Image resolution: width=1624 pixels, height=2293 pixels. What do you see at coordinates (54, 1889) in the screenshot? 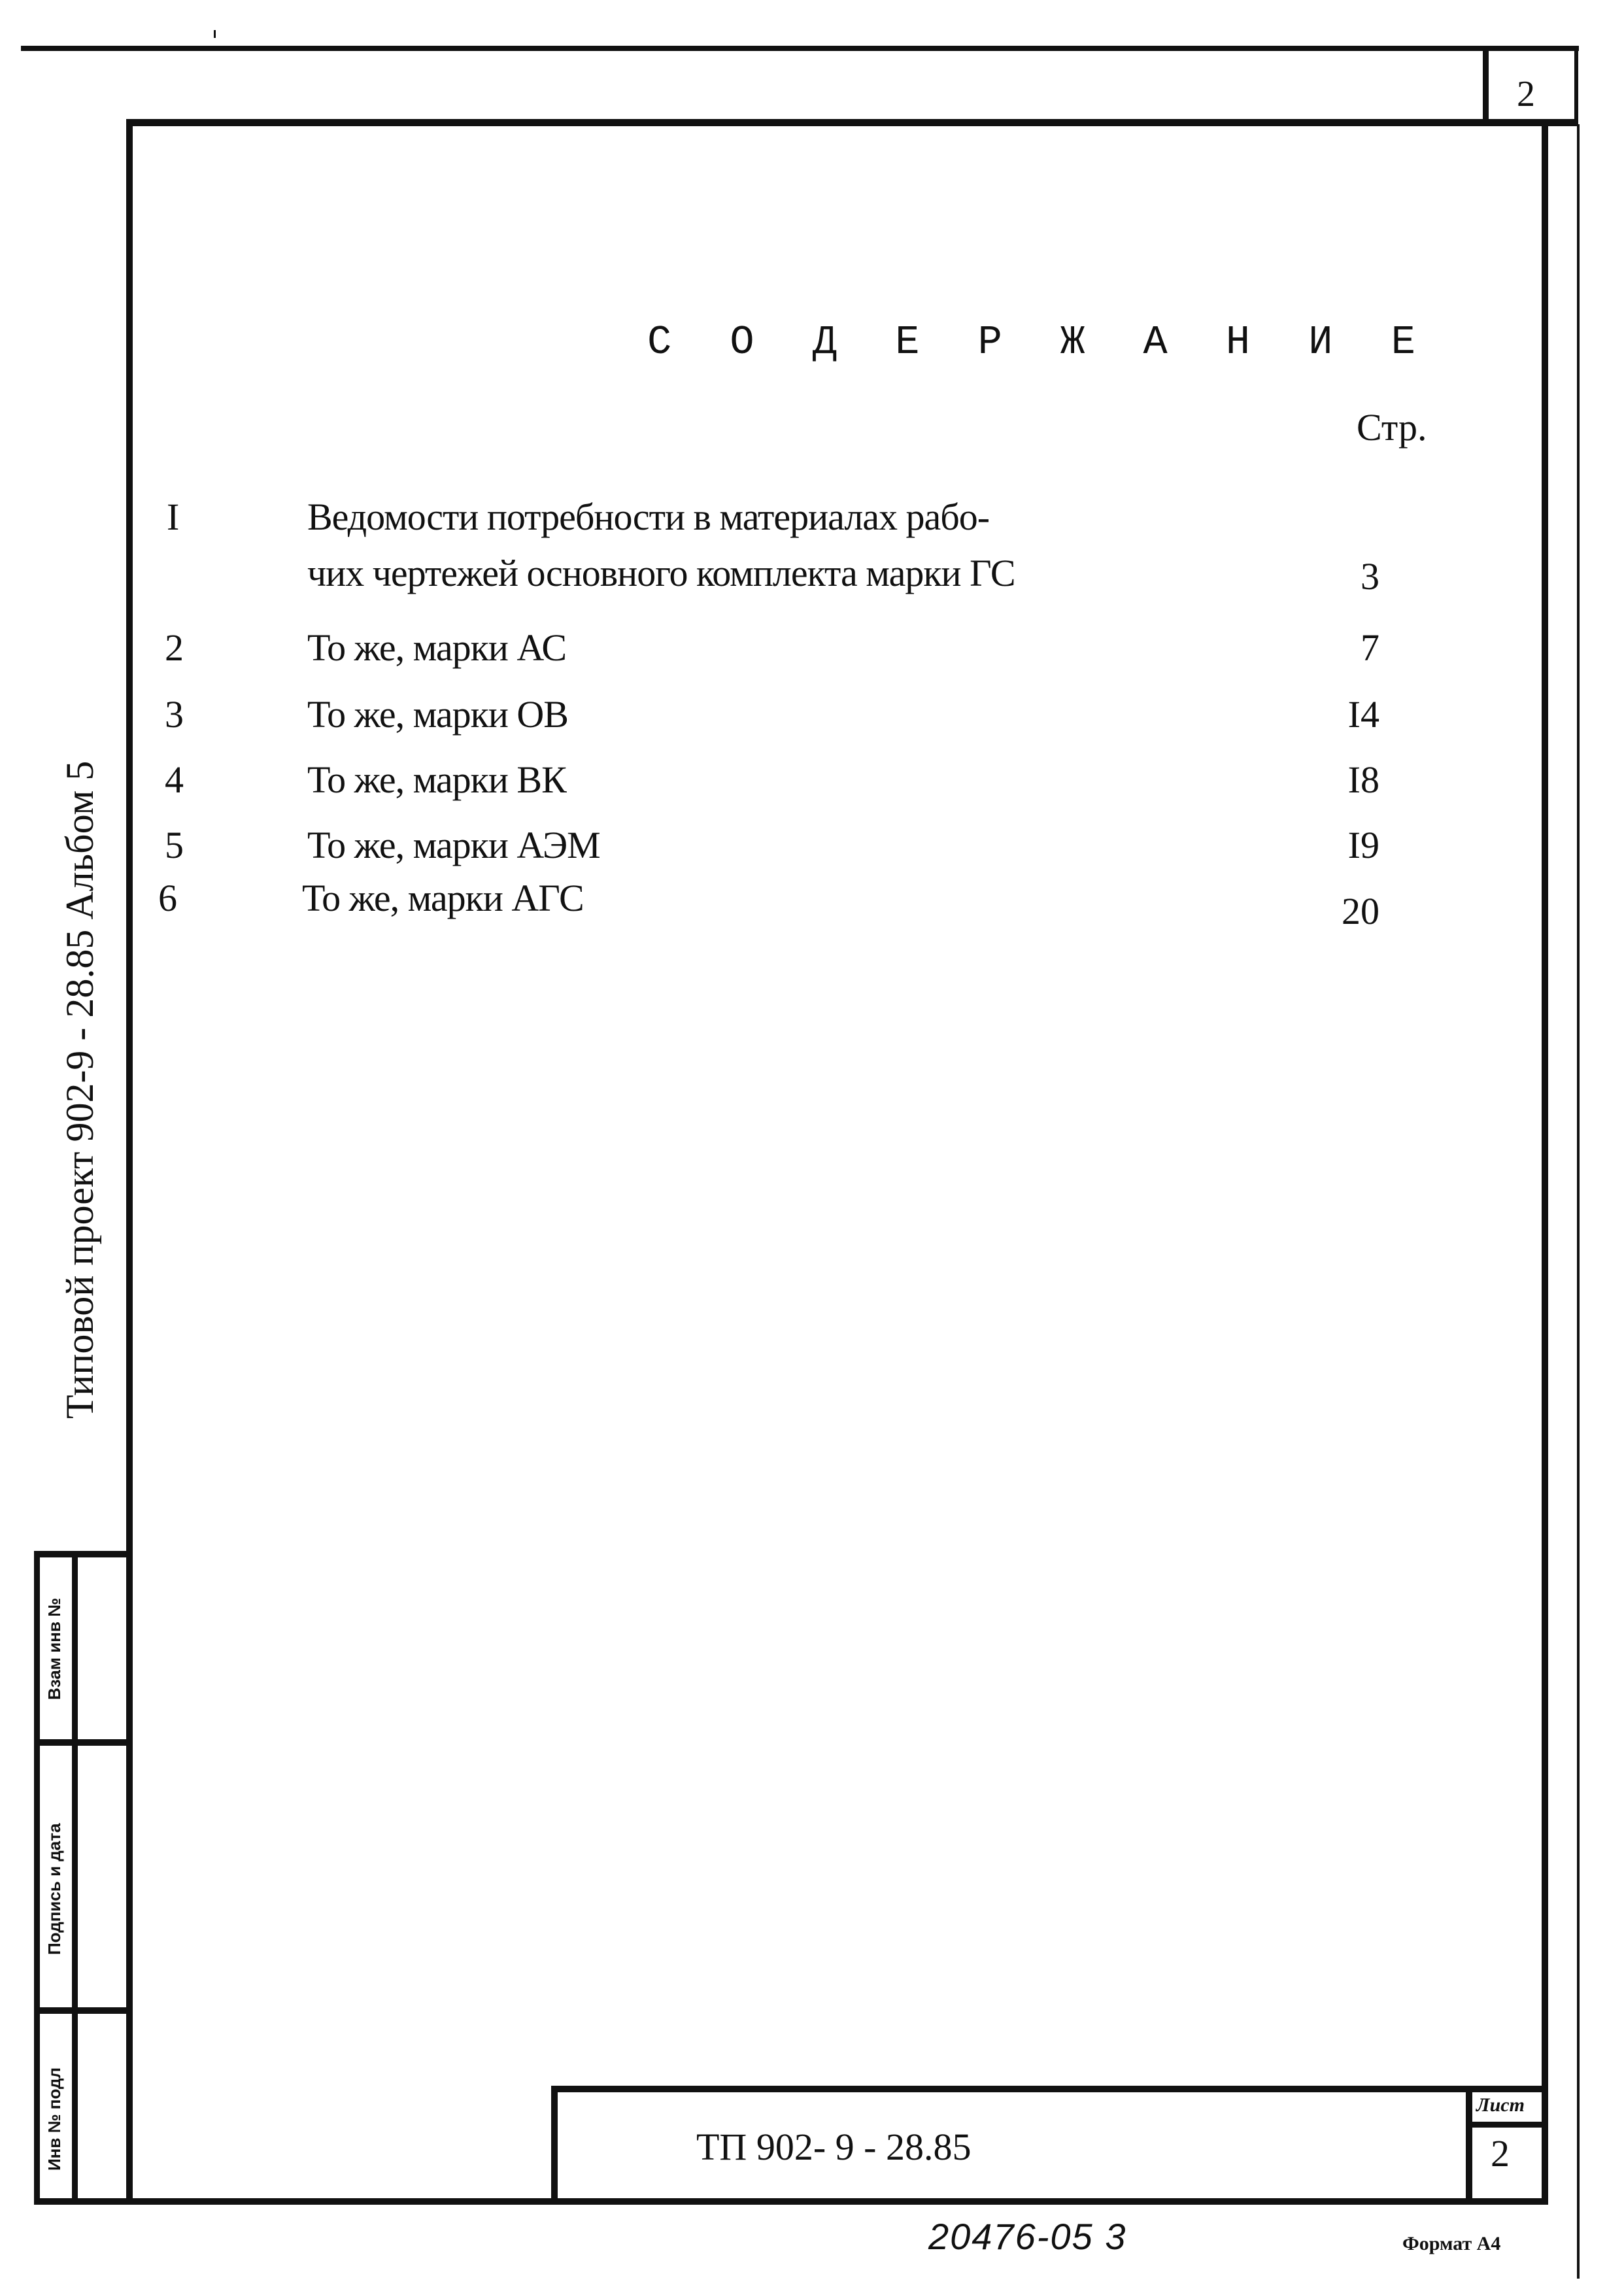
I see `signature-date-label: Подпись и дата` at bounding box center [54, 1889].